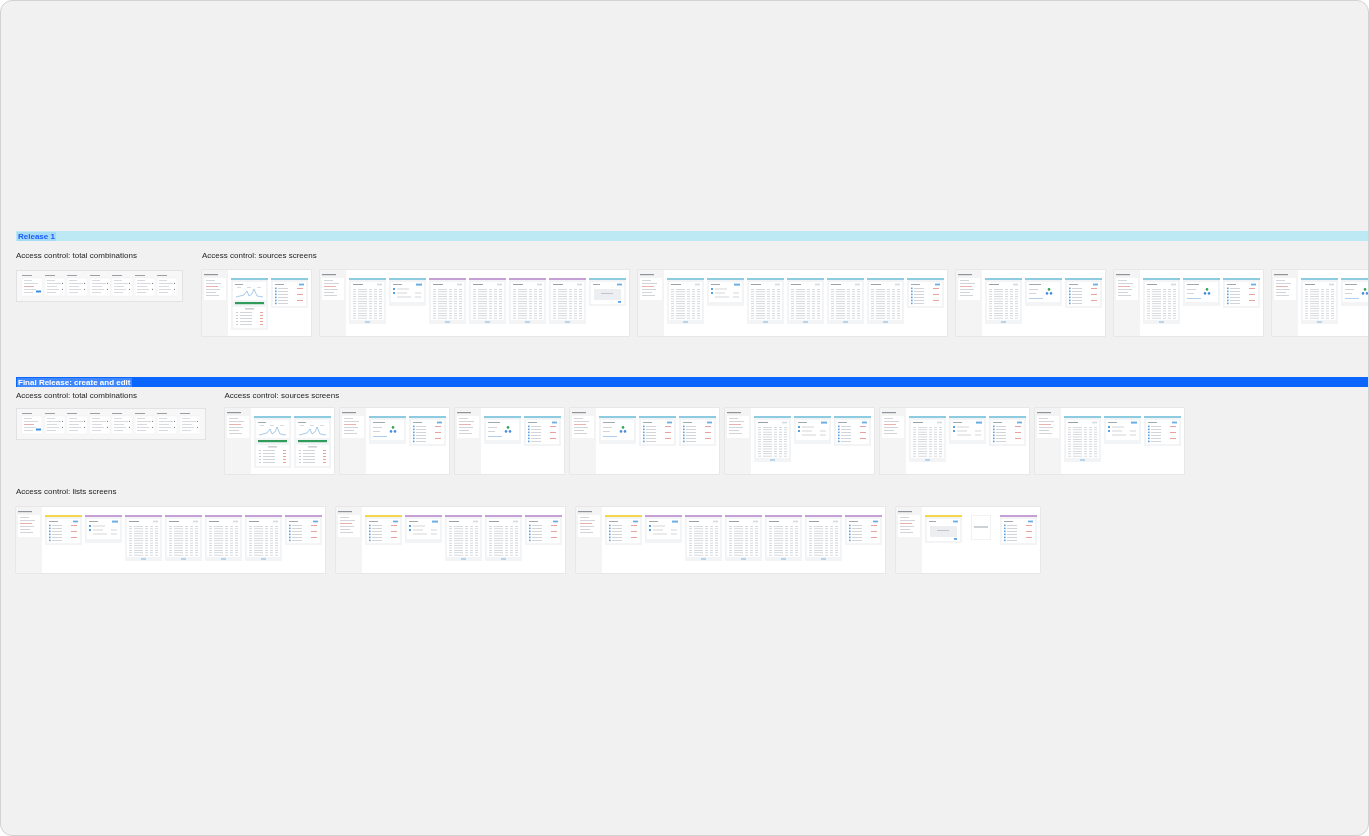 The image size is (1369, 836). What do you see at coordinates (36, 236) in the screenshot?
I see `section-title: Release 1` at bounding box center [36, 236].